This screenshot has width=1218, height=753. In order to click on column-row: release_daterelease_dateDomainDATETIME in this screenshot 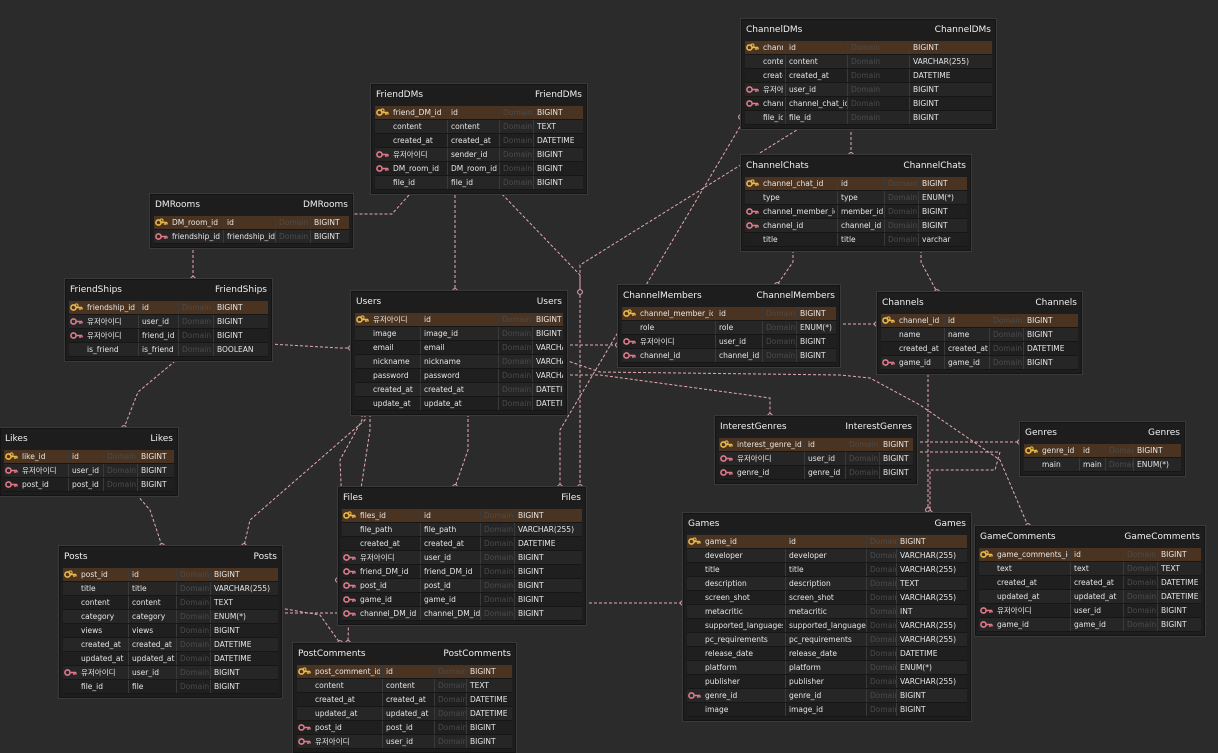, I will do `click(827, 654)`.